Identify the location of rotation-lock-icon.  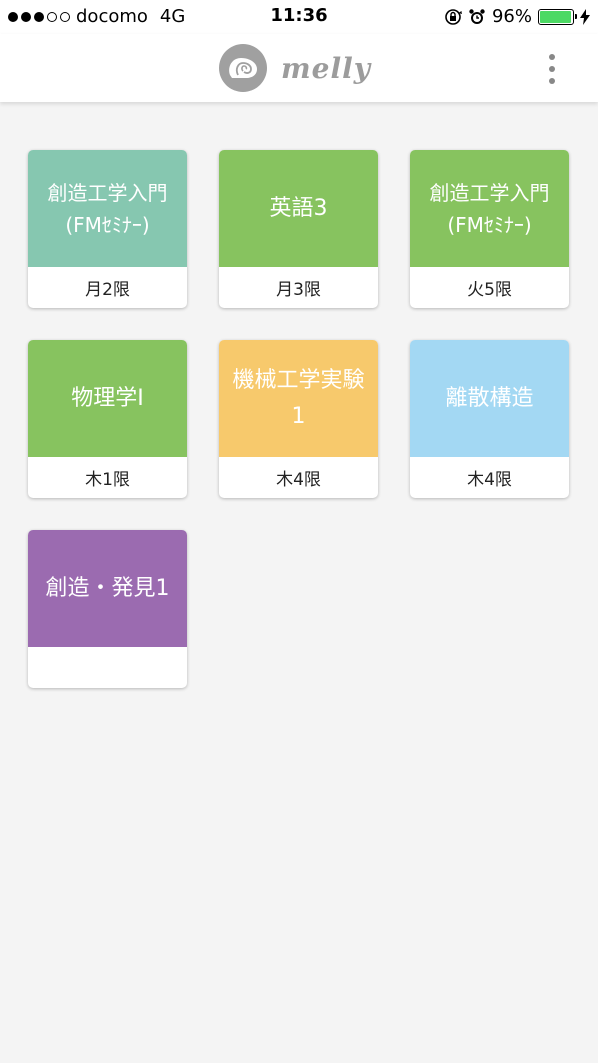
(453, 16).